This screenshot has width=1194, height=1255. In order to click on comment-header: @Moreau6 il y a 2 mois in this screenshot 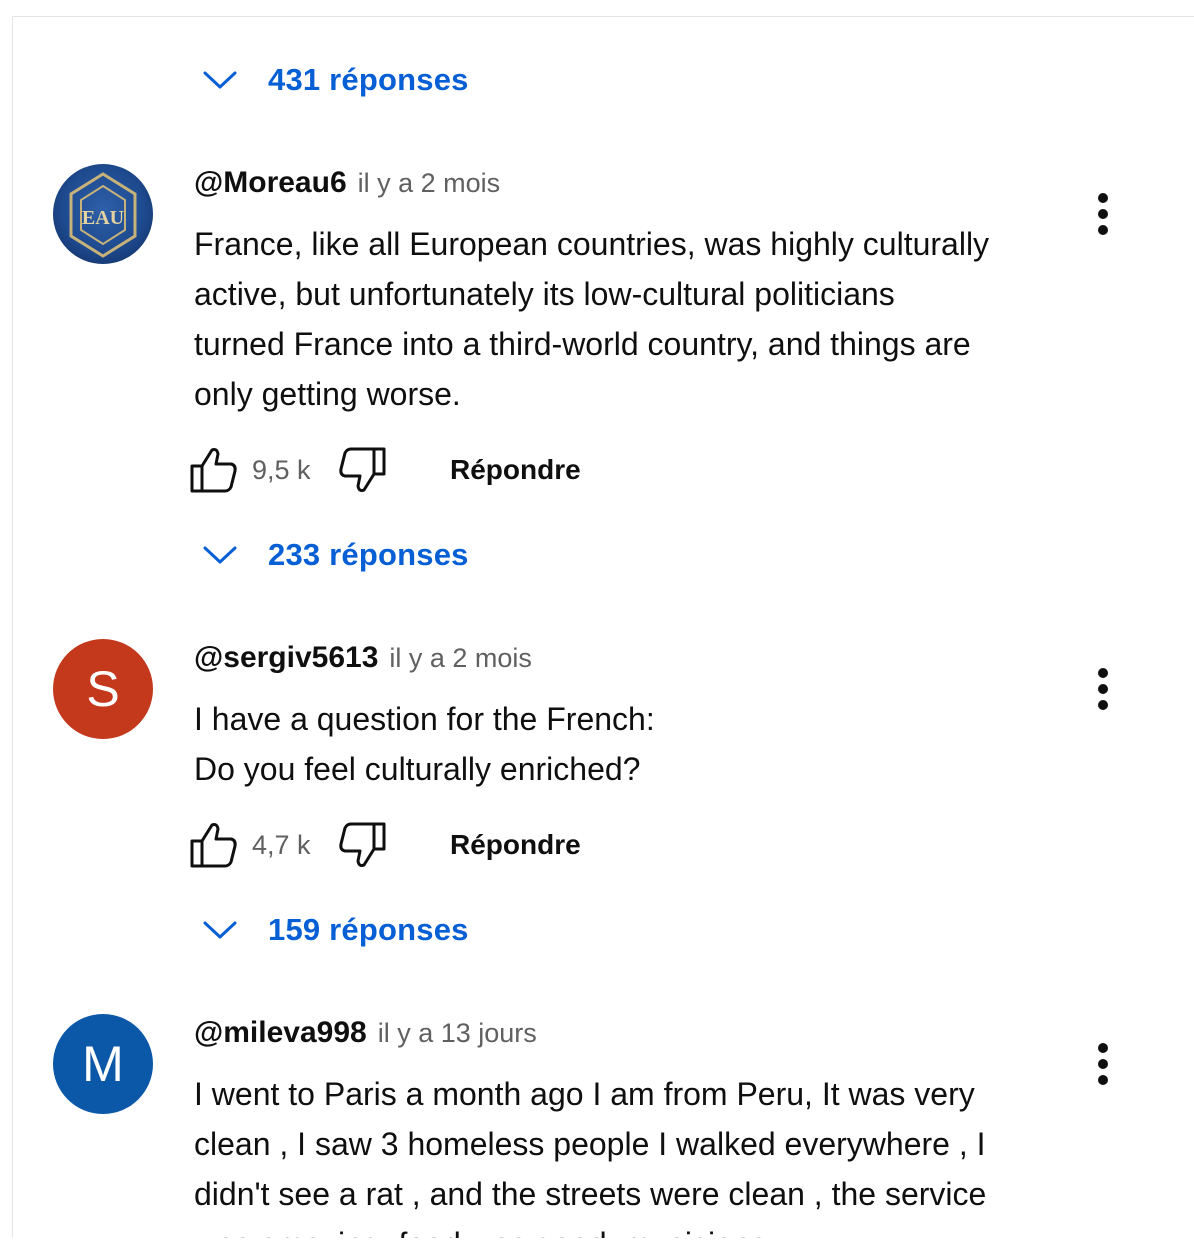, I will do `click(347, 186)`.